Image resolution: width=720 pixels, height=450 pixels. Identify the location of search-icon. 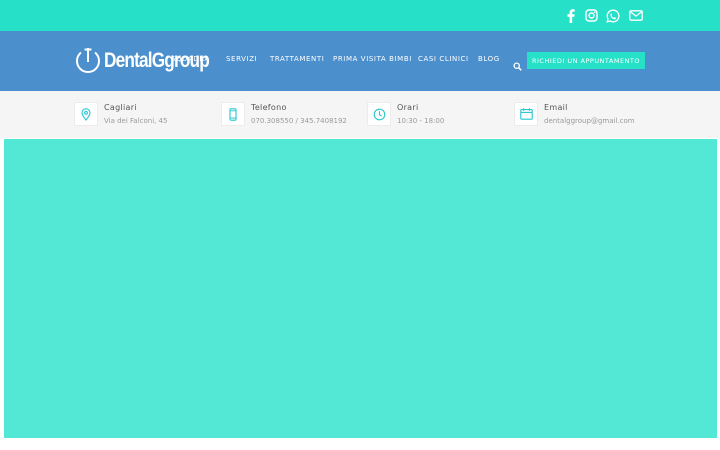
(517, 63).